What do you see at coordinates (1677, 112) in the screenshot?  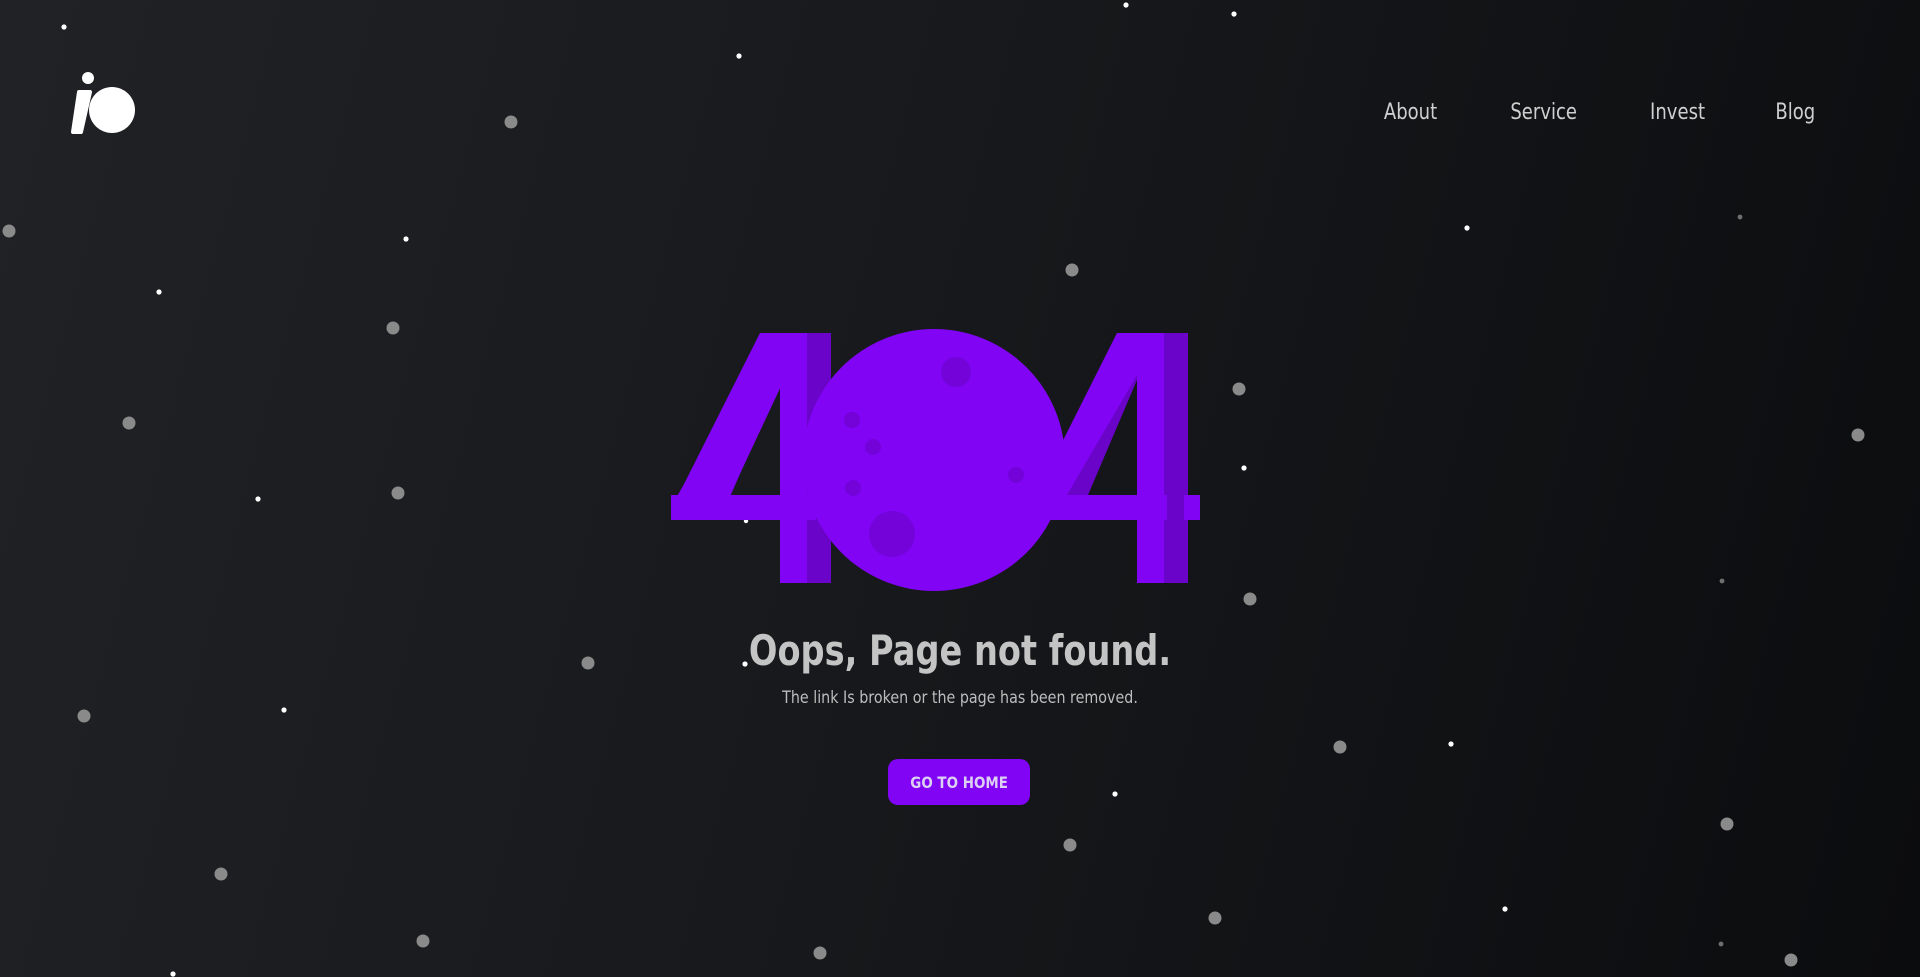 I see `nav-item-invest: Invest` at bounding box center [1677, 112].